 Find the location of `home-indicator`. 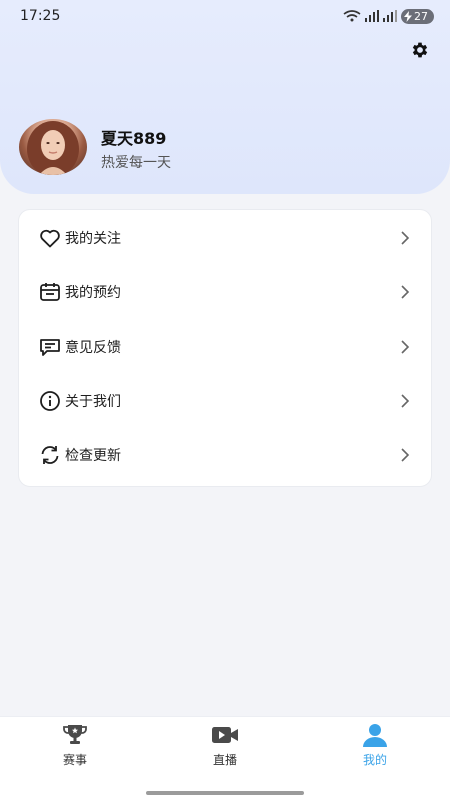

home-indicator is located at coordinates (225, 793).